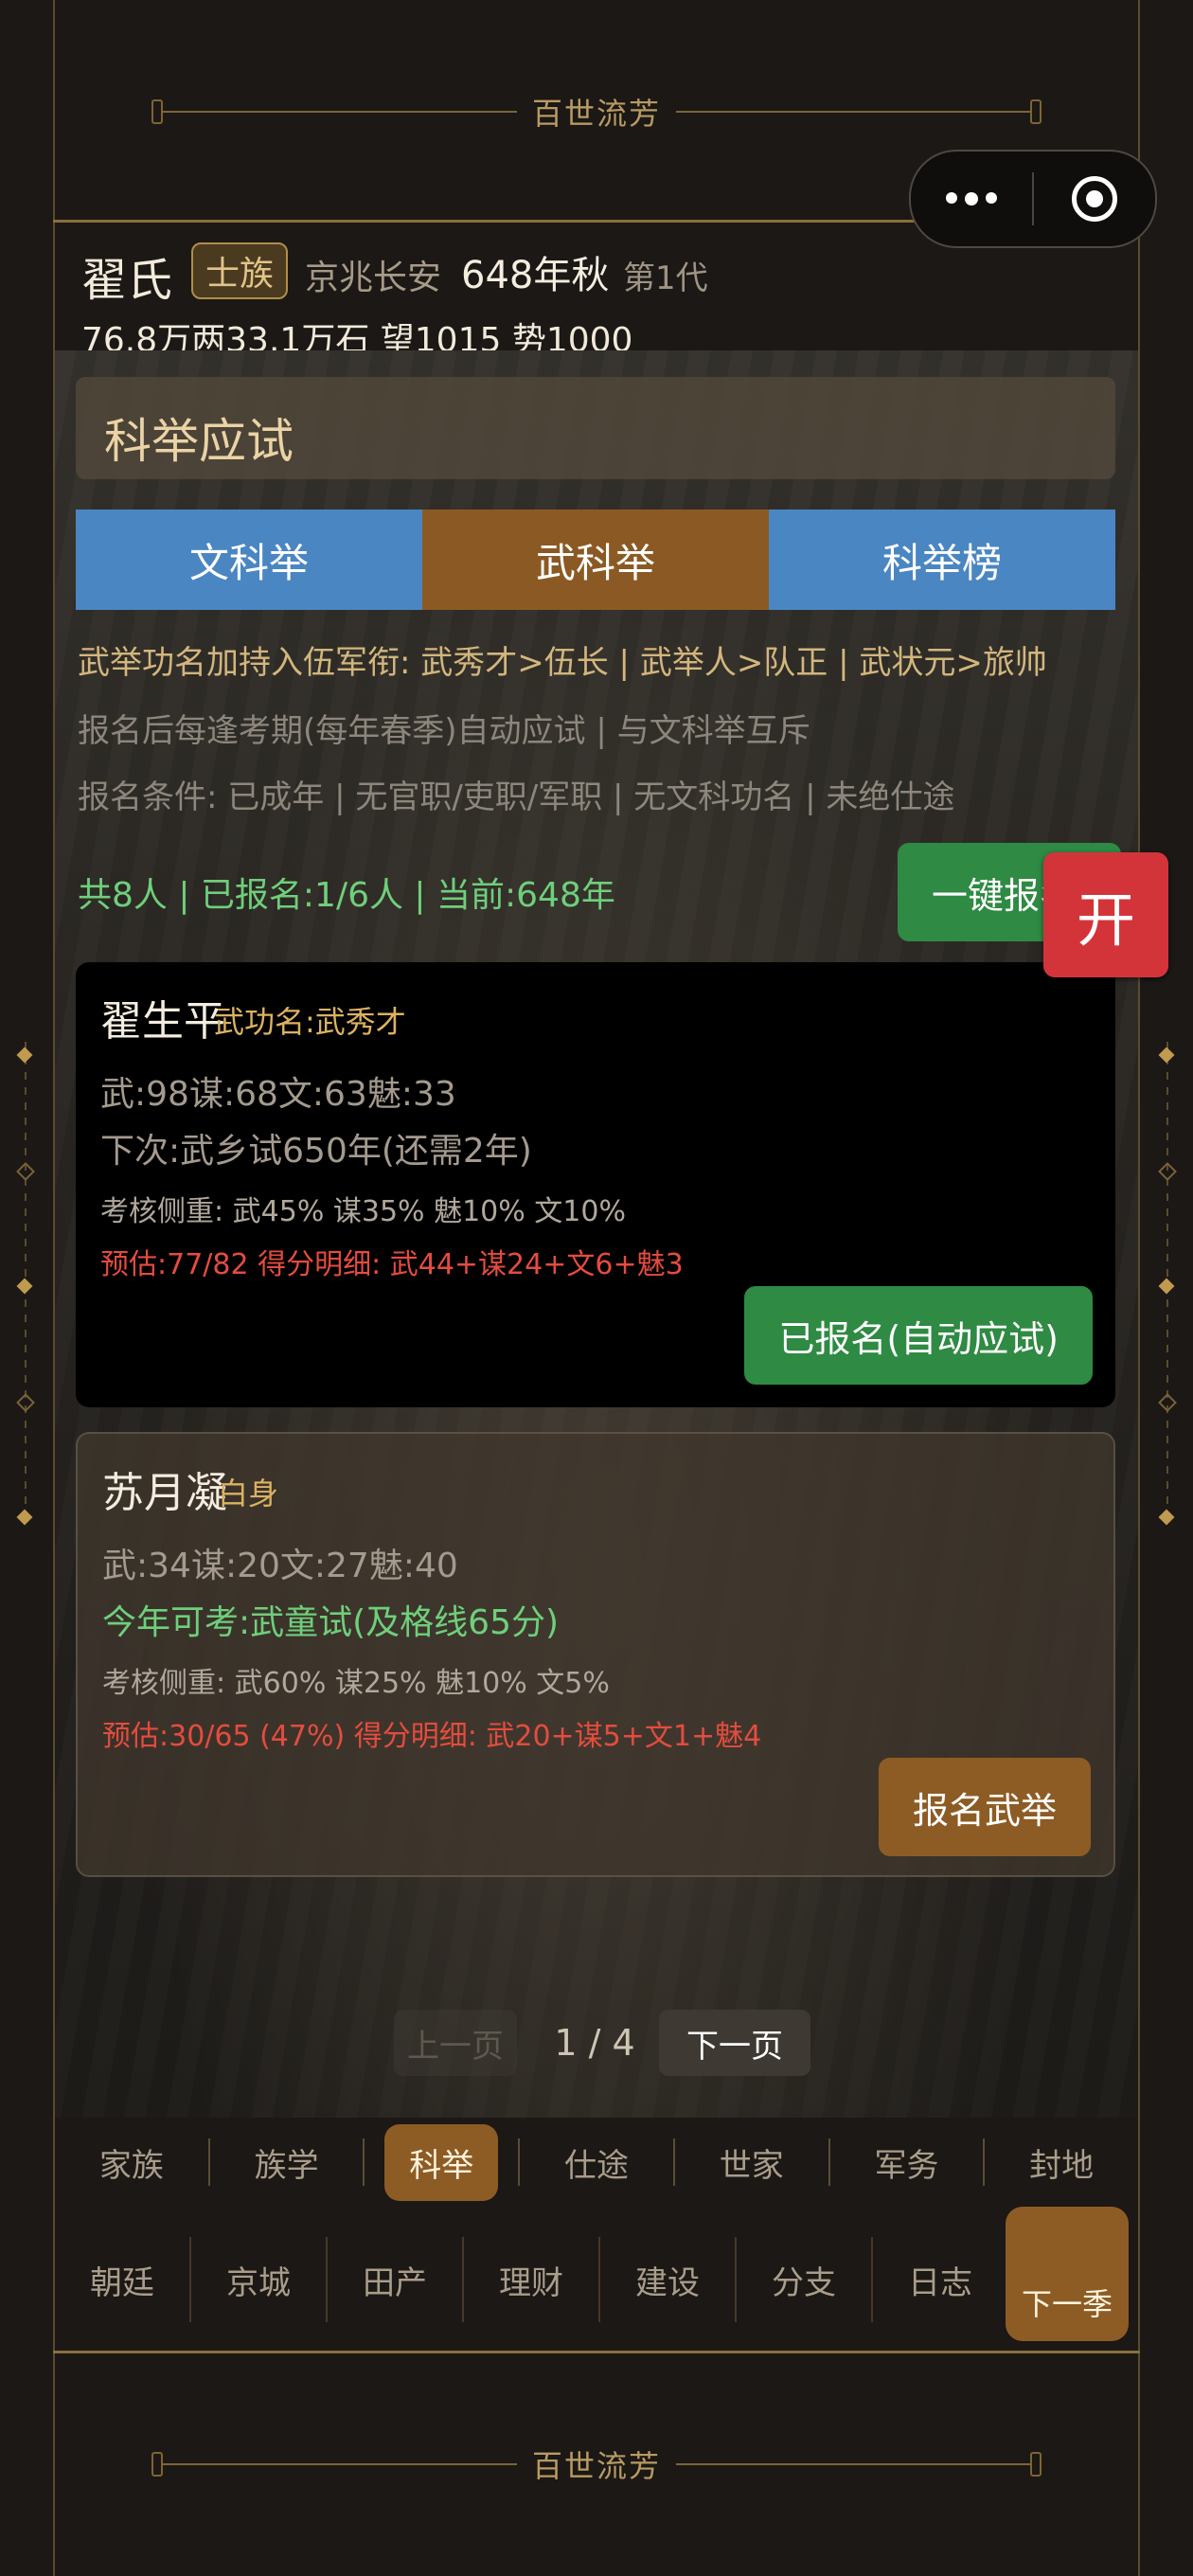 This screenshot has height=2576, width=1193. I want to click on nav-label: 科举, so click(441, 2162).